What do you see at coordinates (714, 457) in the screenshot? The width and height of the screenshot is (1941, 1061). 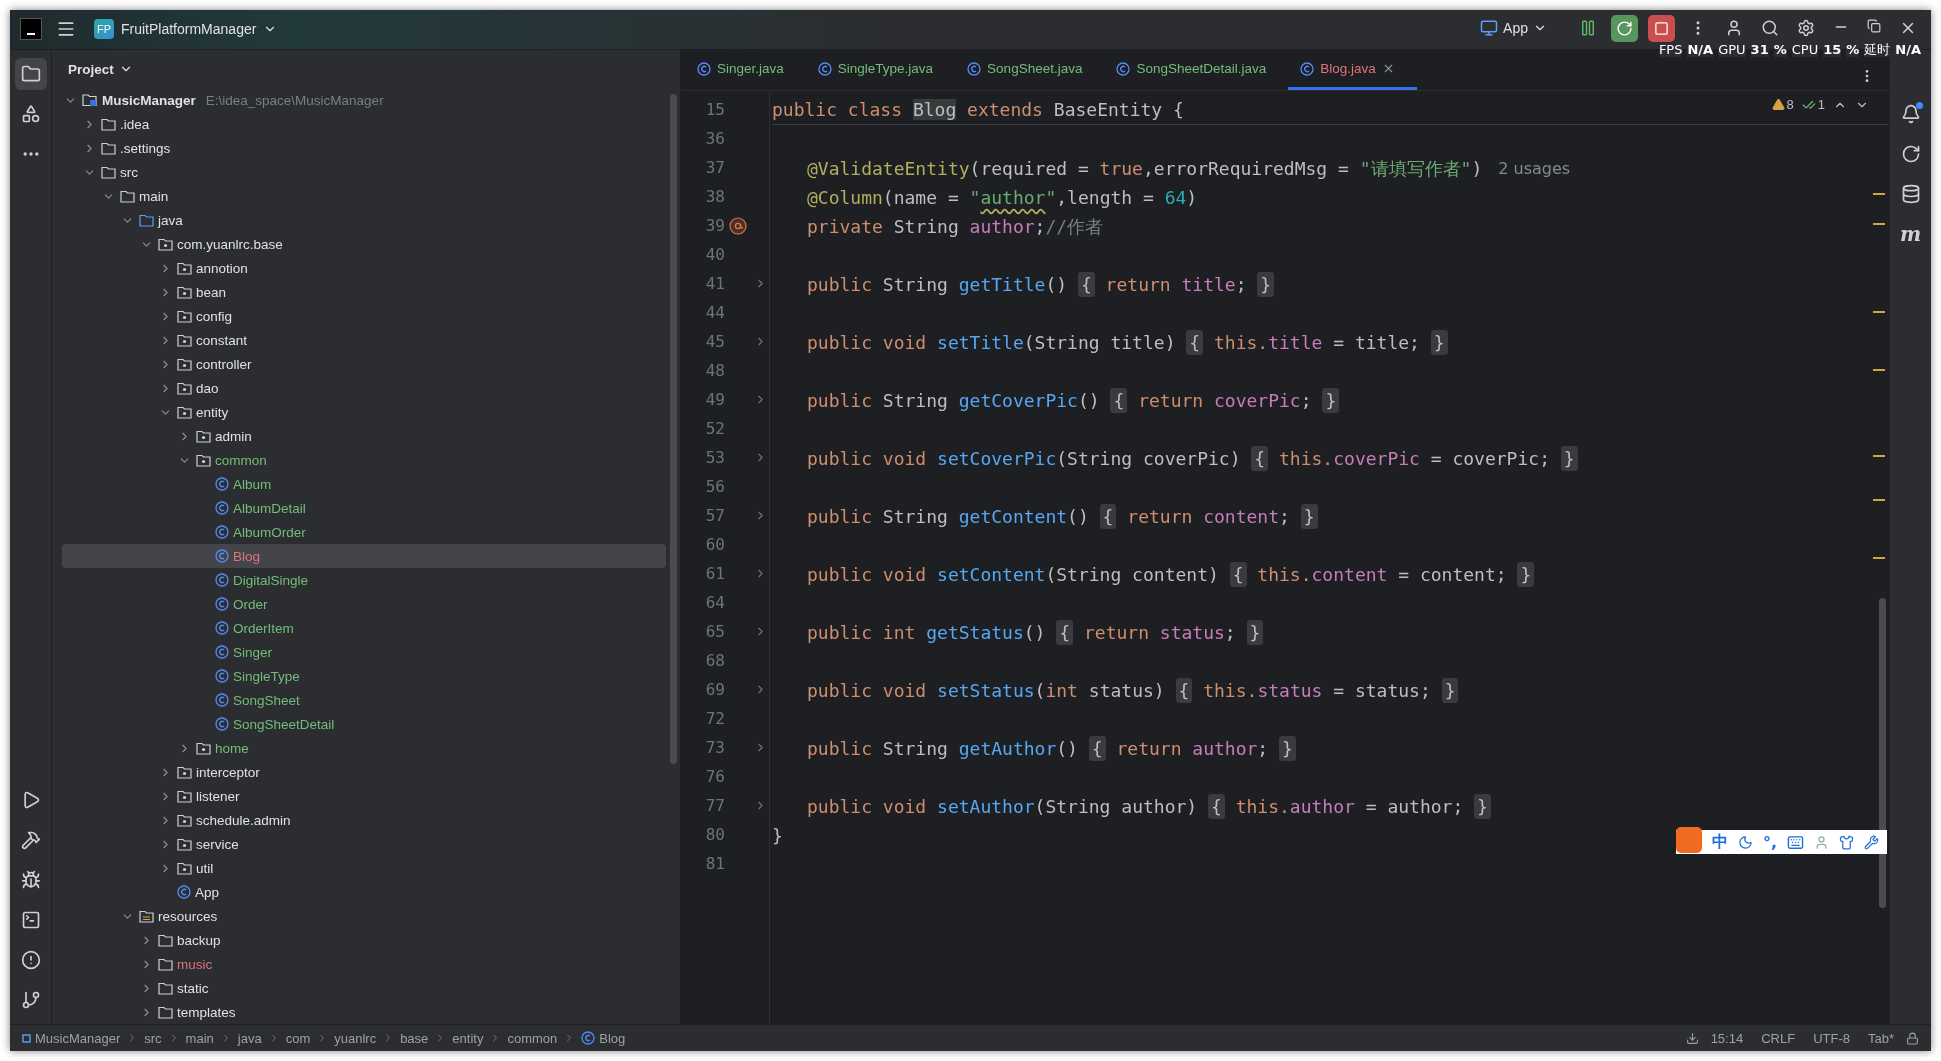 I see `line-number: 53` at bounding box center [714, 457].